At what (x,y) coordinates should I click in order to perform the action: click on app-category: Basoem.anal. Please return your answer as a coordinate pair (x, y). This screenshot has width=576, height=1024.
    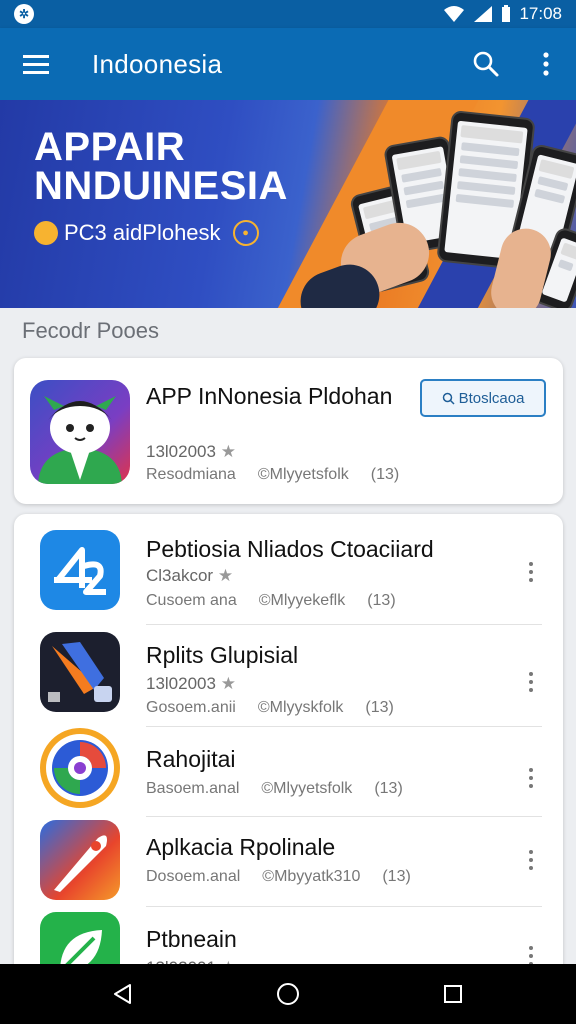
    Looking at the image, I should click on (193, 788).